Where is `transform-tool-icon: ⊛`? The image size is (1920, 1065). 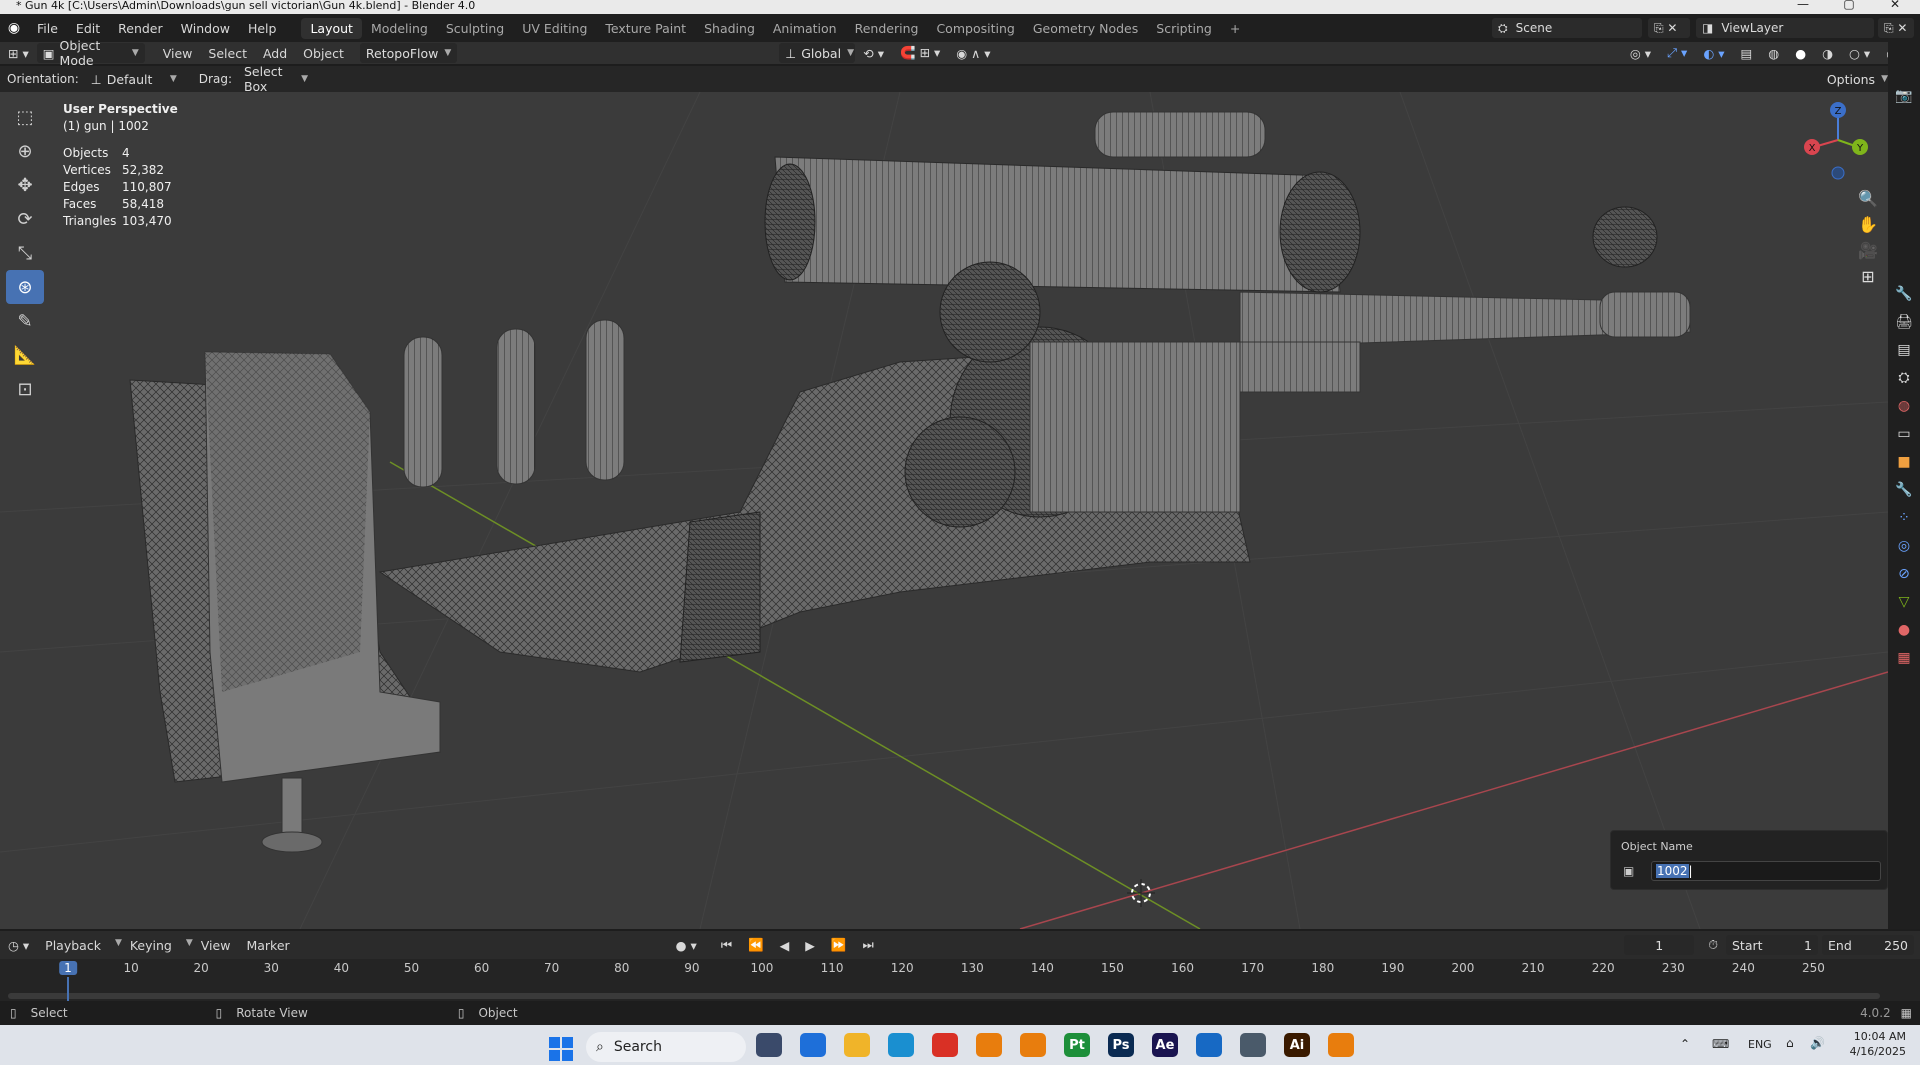 transform-tool-icon: ⊛ is located at coordinates (25, 287).